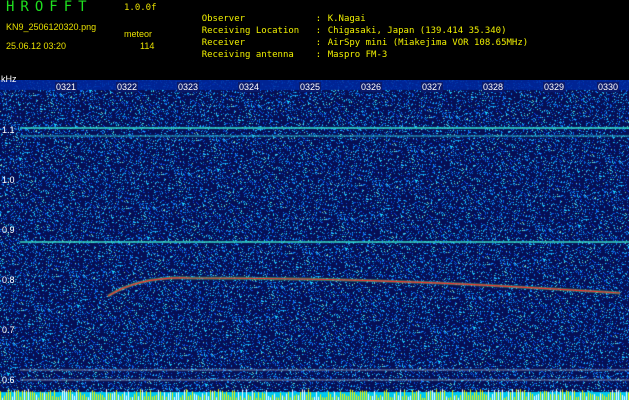 The width and height of the screenshot is (629, 400). I want to click on info-key: Receiving antenna, so click(247, 55).